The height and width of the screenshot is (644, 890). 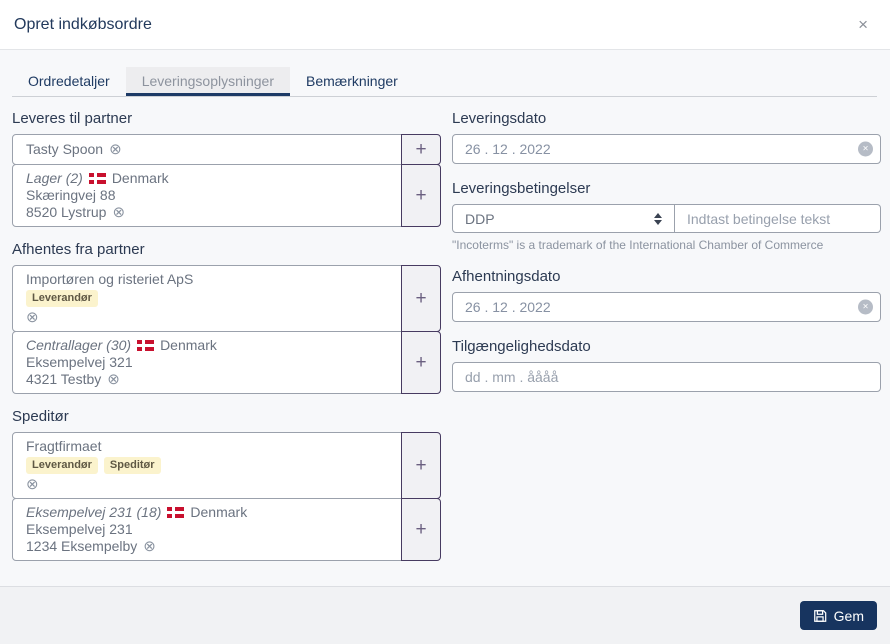 I want to click on partner-name: Tasty Spoon, so click(x=65, y=149).